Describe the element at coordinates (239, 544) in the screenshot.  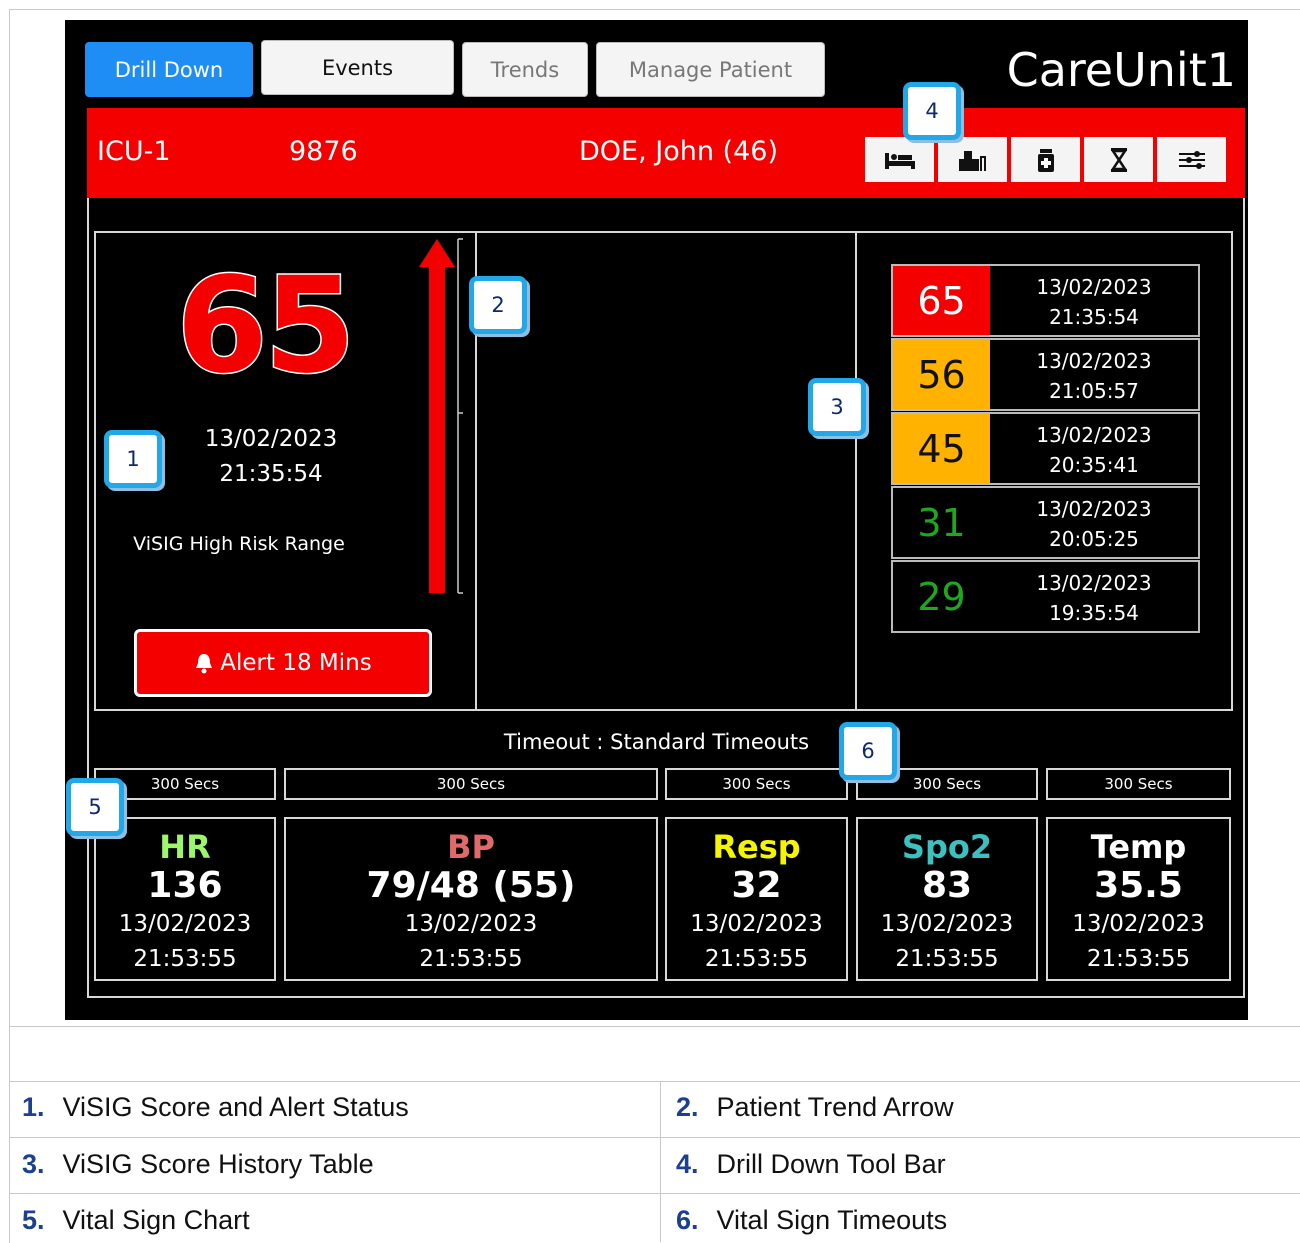
I see `risk-range-label: ViSIG High Risk Range` at that location.